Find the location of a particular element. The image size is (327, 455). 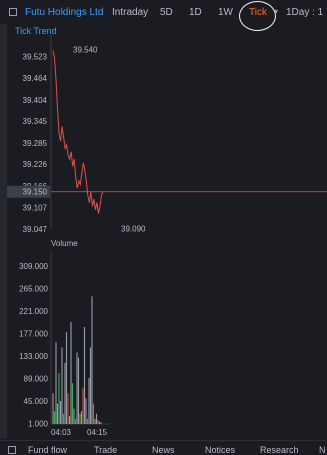

price-tick-label: 39.107 is located at coordinates (35, 207).